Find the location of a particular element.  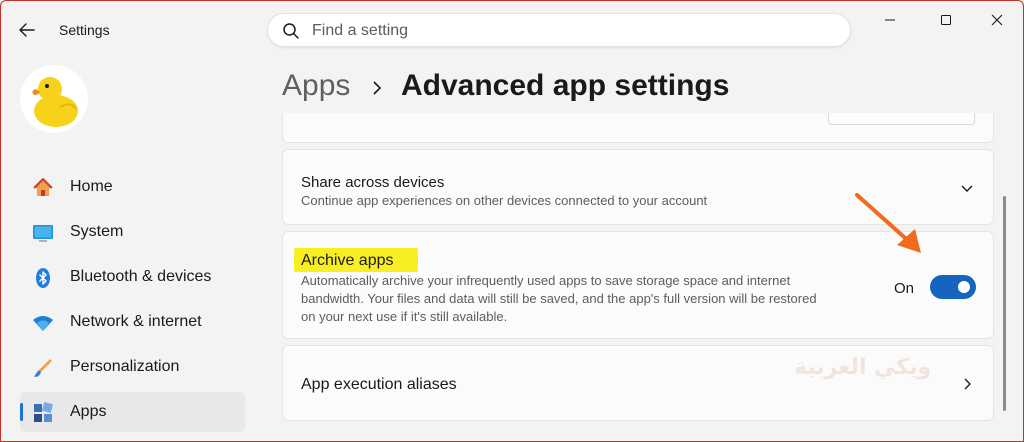

sidebar-item-label: Home is located at coordinates (91, 186).